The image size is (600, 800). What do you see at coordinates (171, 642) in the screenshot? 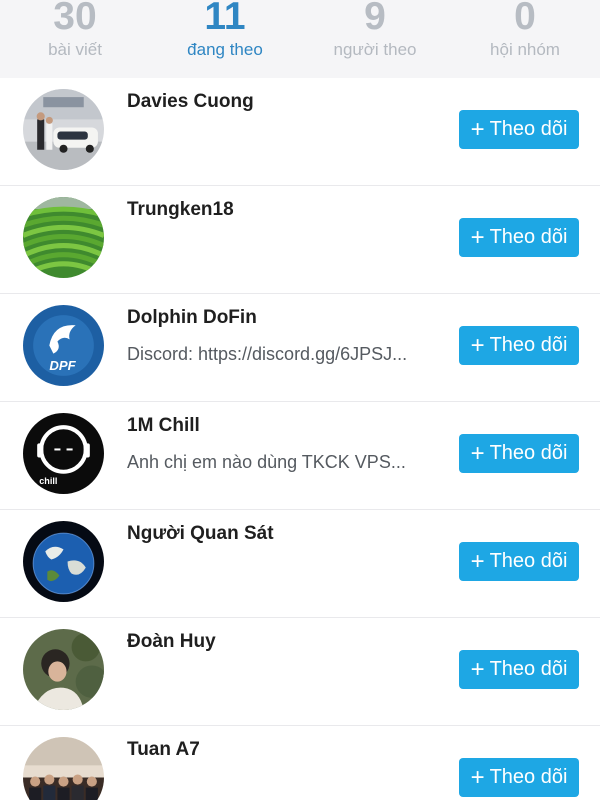
I see `user-name: Đoàn Huy` at bounding box center [171, 642].